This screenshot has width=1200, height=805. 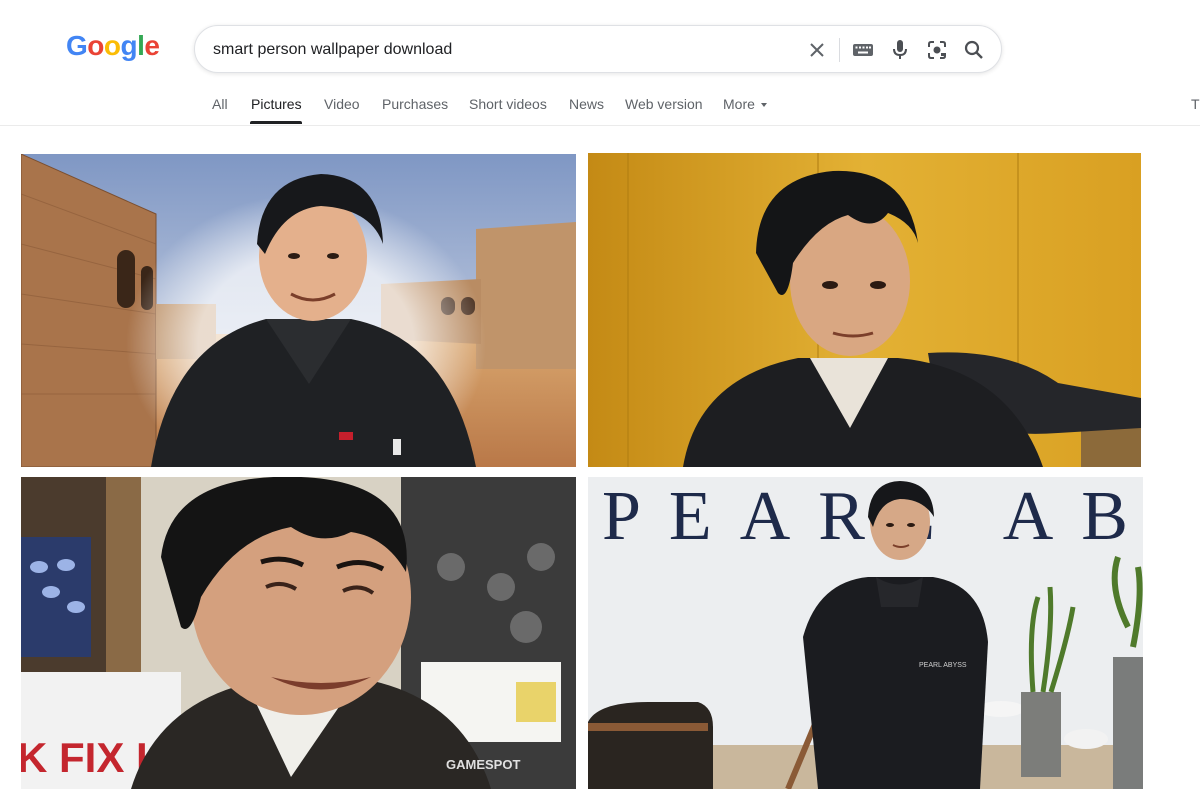 I want to click on jacket-logo-text: PEARL ABYSS, so click(x=943, y=665).